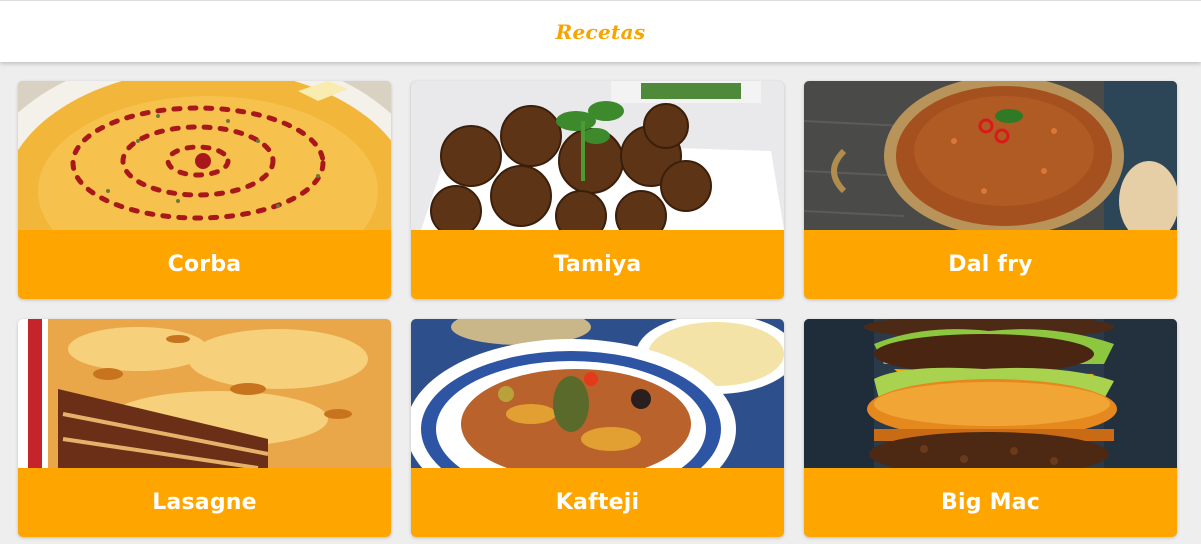  I want to click on recipe-card-tamiya: Tamiya, so click(597, 190).